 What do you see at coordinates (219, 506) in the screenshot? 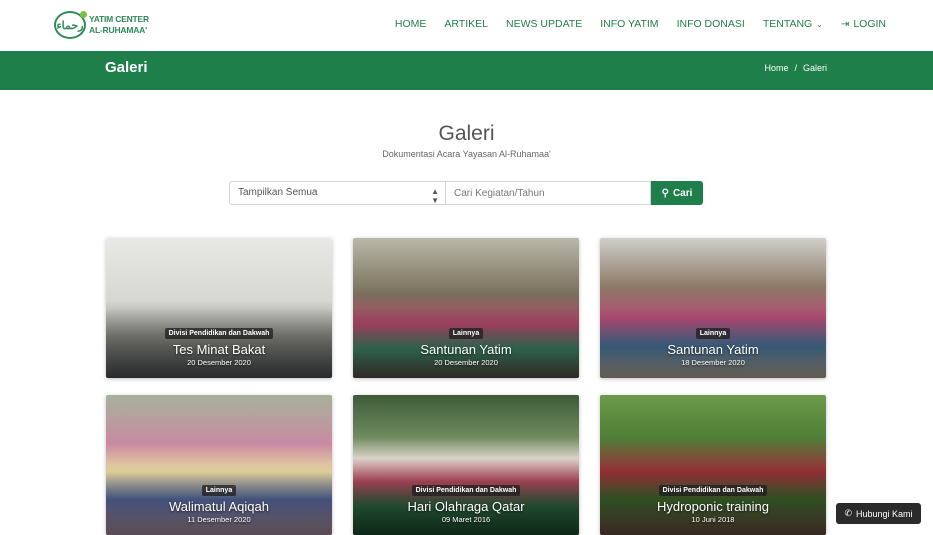
I see `card-title: Walimatul Aqiqah` at bounding box center [219, 506].